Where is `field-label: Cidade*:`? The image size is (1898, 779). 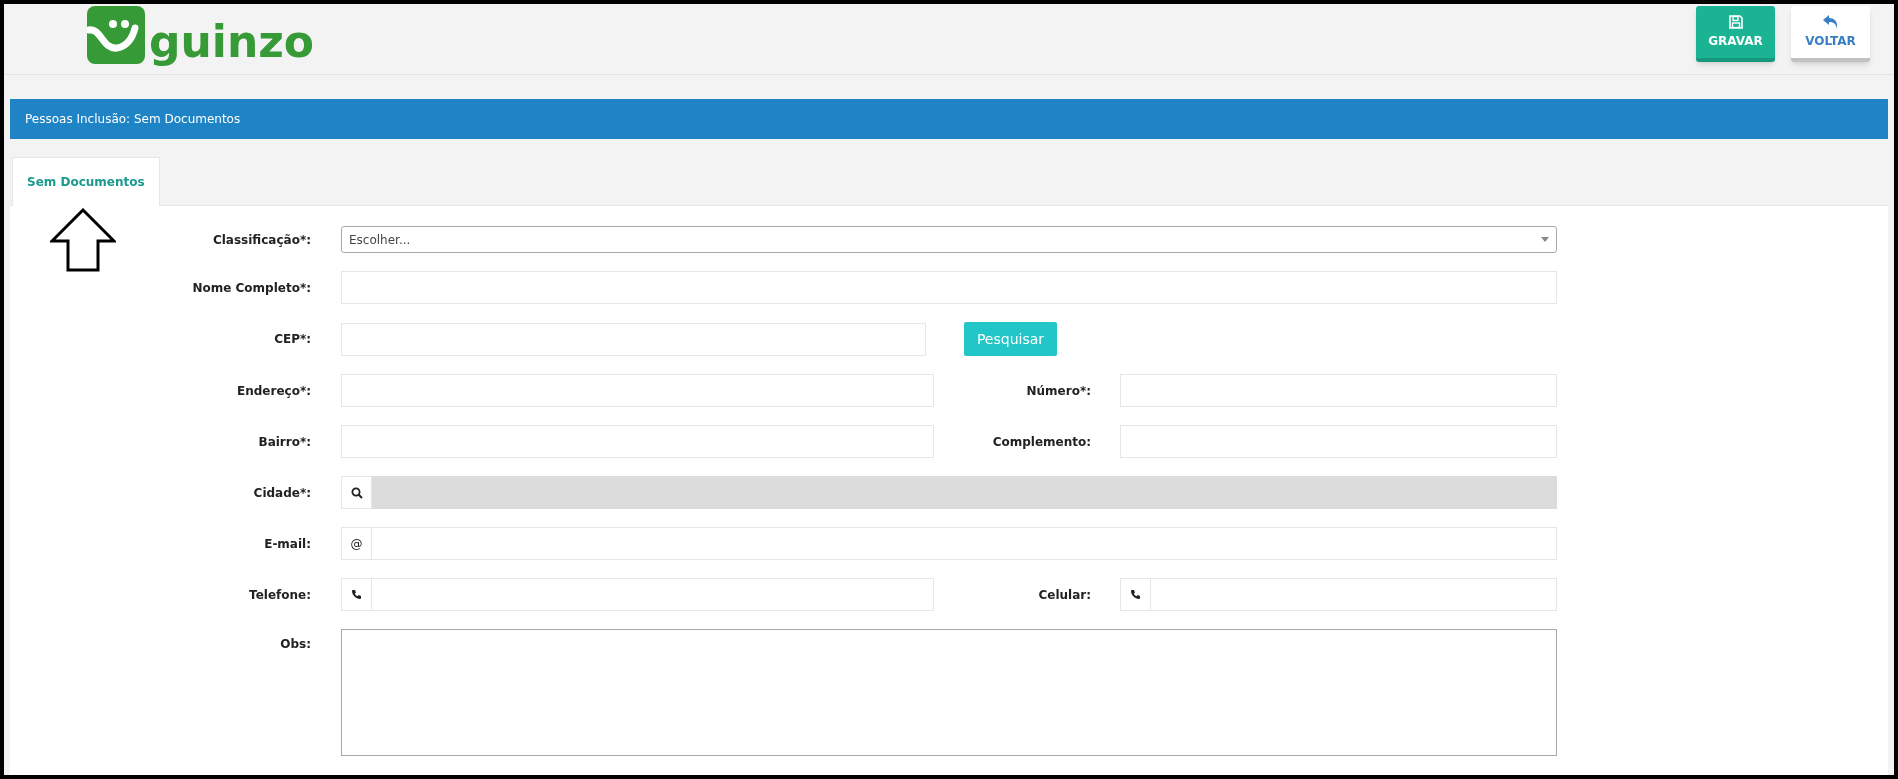 field-label: Cidade*: is located at coordinates (281, 493).